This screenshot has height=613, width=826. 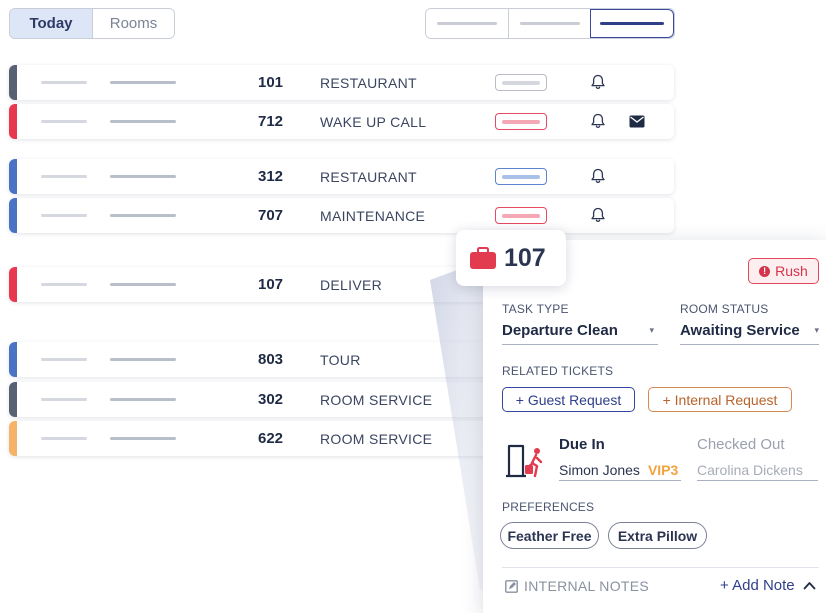 What do you see at coordinates (724, 309) in the screenshot?
I see `room-status-label: ROOM STATUS` at bounding box center [724, 309].